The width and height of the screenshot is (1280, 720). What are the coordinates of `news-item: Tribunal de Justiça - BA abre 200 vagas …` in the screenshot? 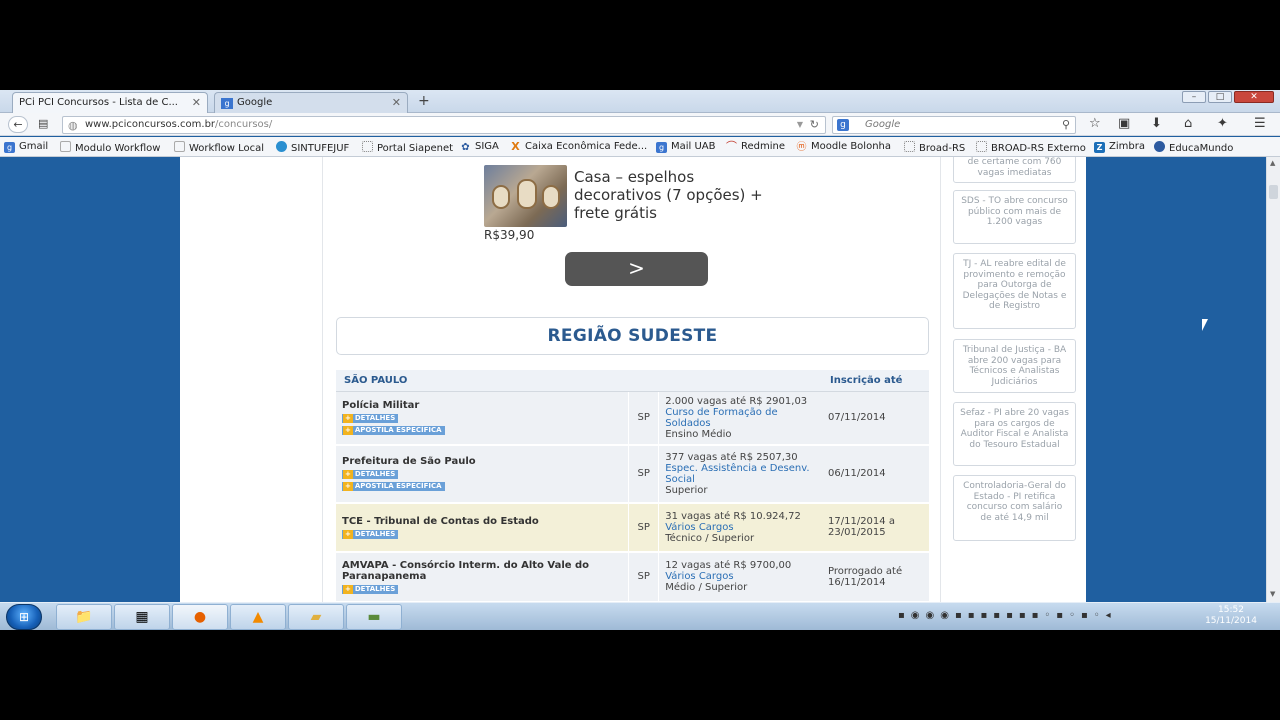 It's located at (1014, 366).